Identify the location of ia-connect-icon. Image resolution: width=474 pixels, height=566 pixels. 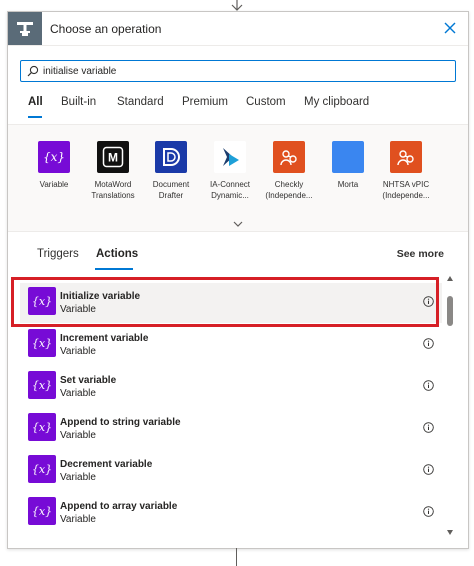
(230, 157).